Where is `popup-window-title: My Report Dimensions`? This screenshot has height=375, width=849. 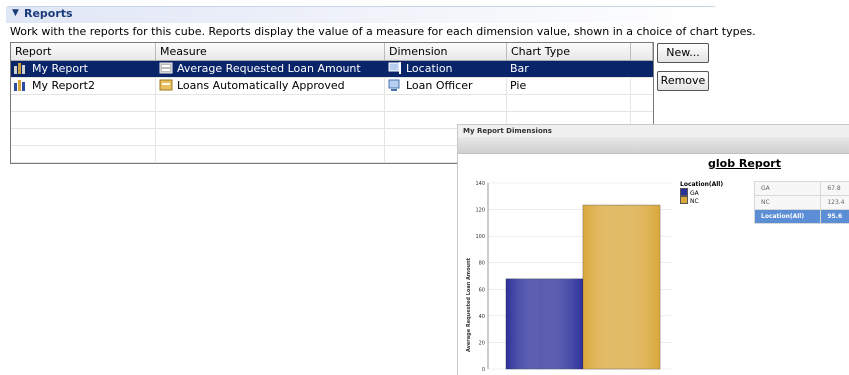
popup-window-title: My Report Dimensions is located at coordinates (653, 131).